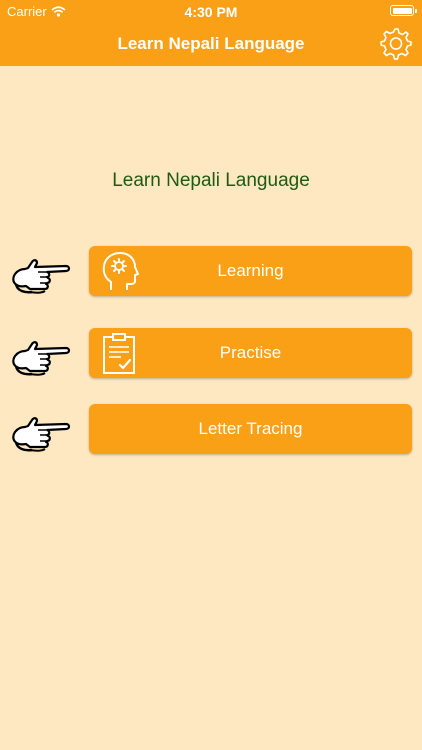  I want to click on letter-tracing-button: Letter Tracing, so click(250, 429).